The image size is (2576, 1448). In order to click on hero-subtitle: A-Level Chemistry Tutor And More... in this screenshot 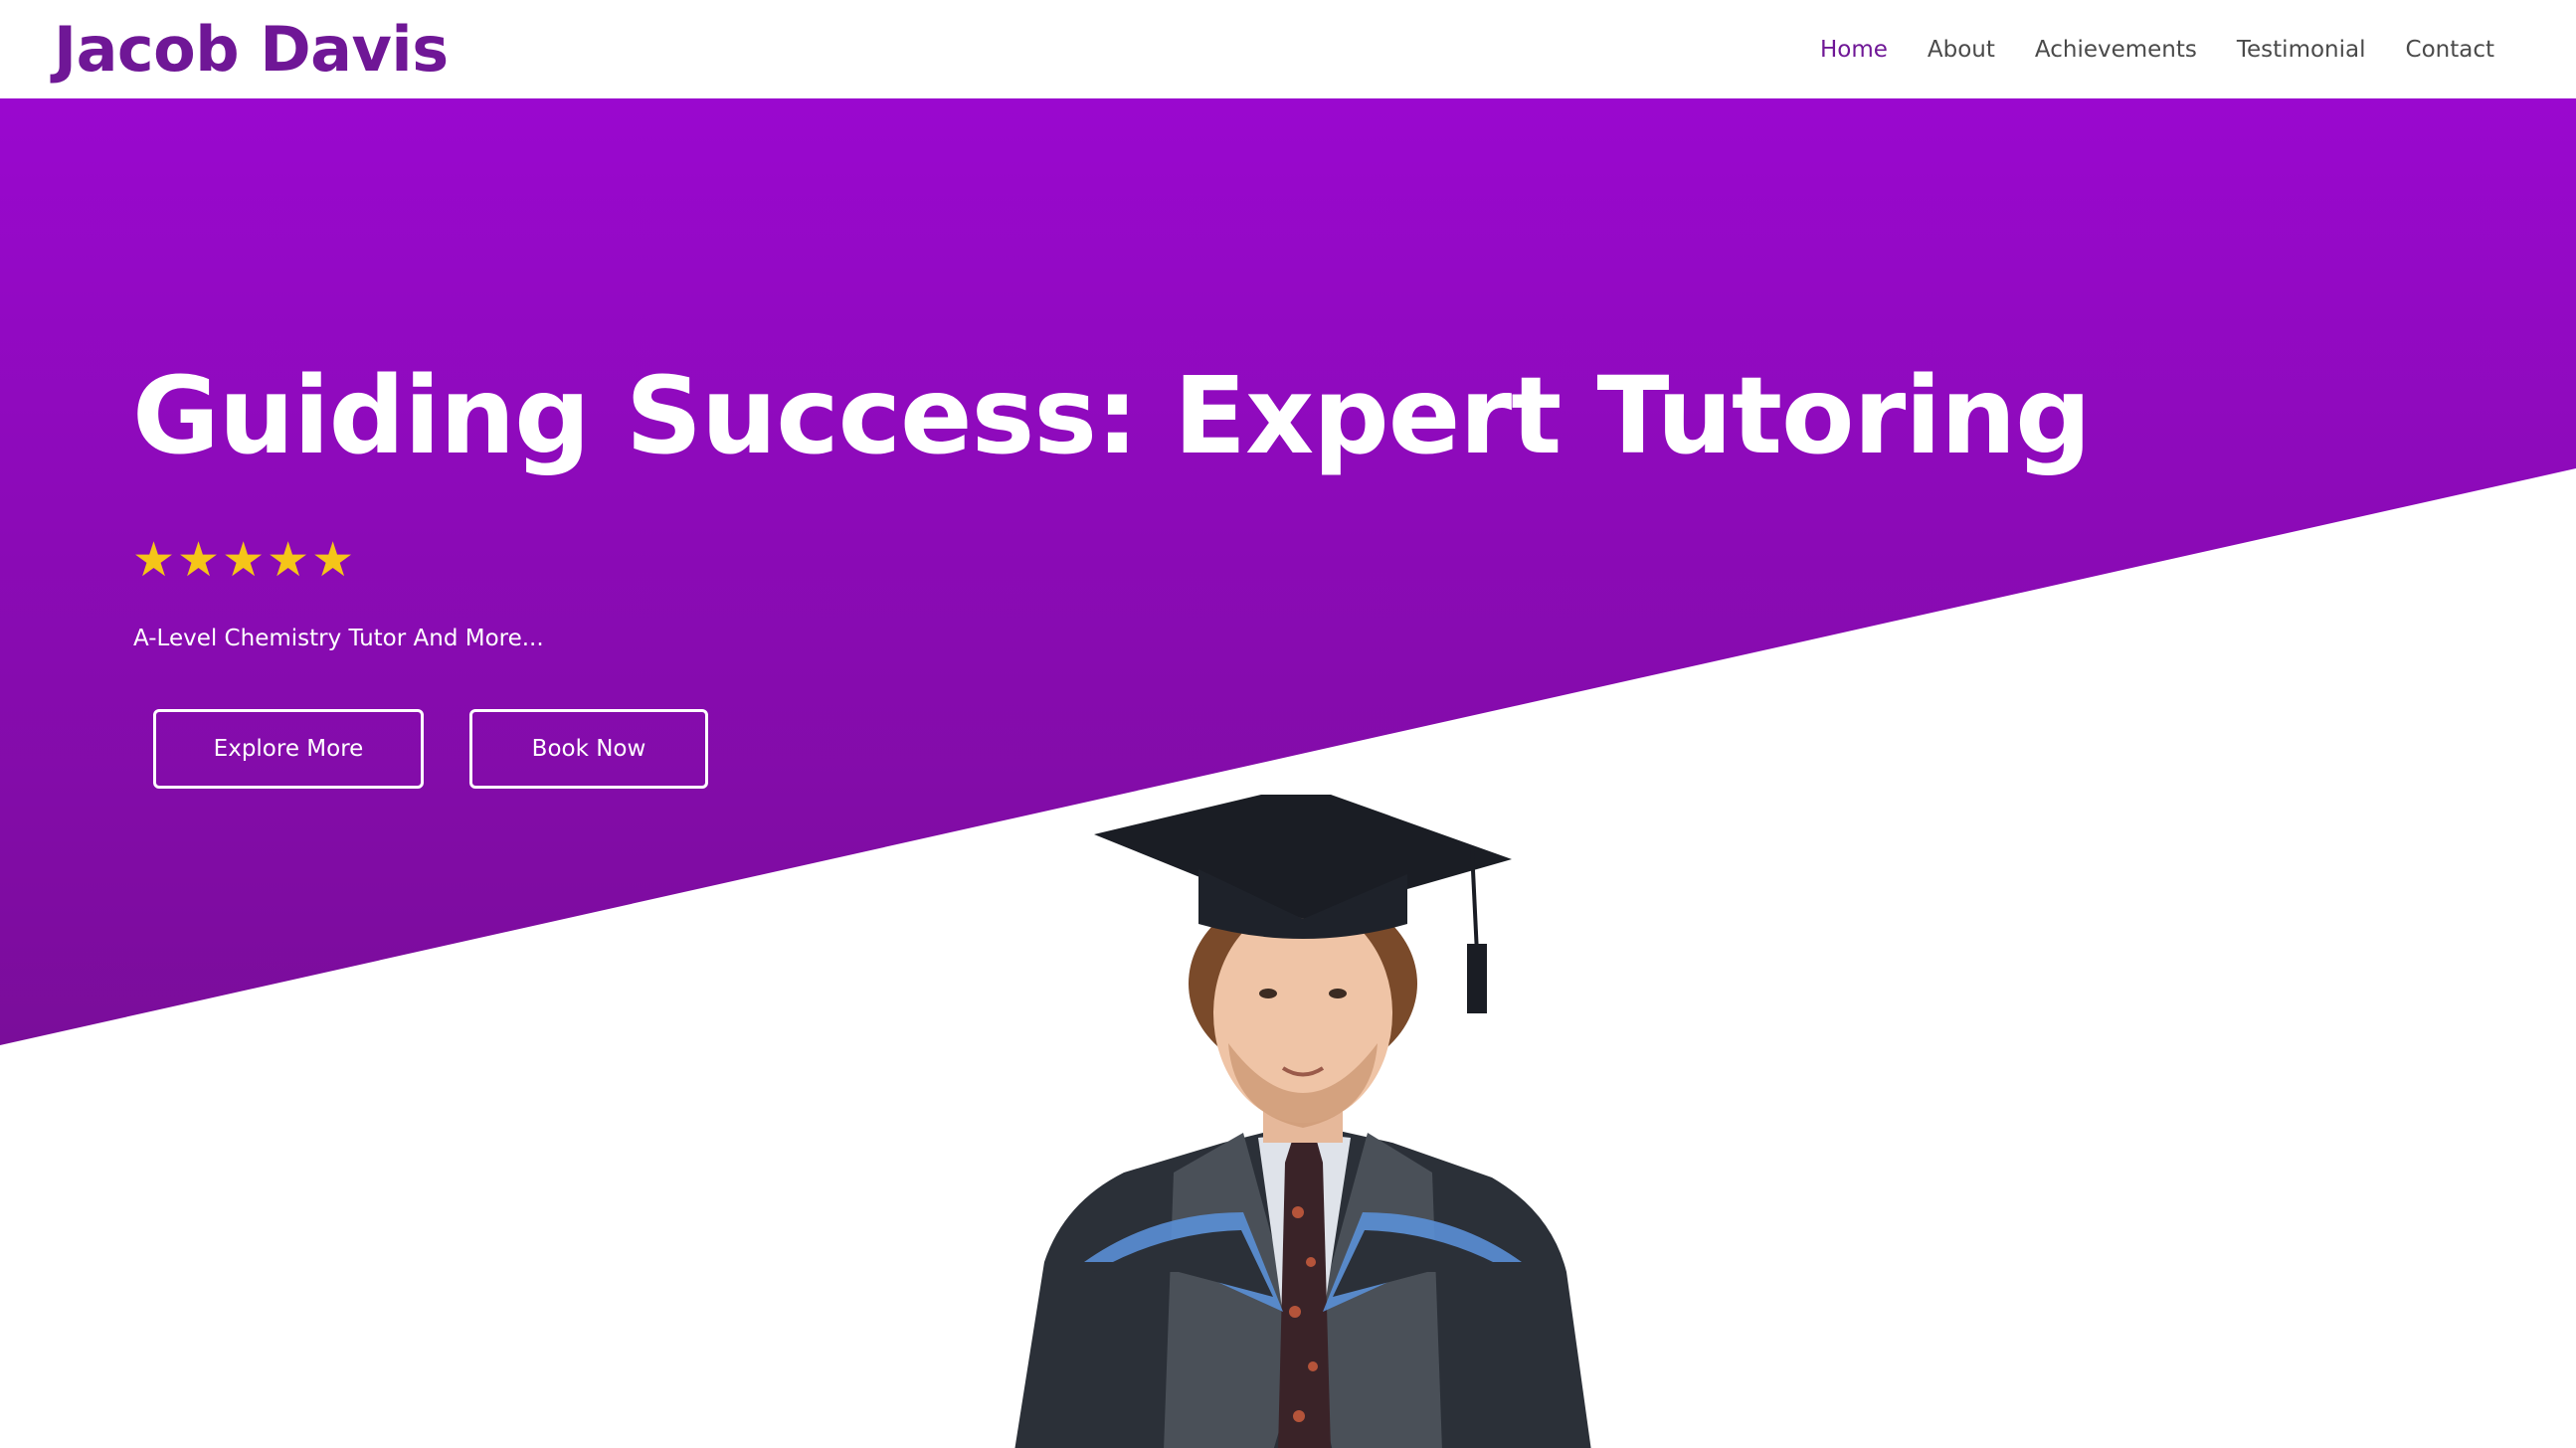, I will do `click(338, 638)`.